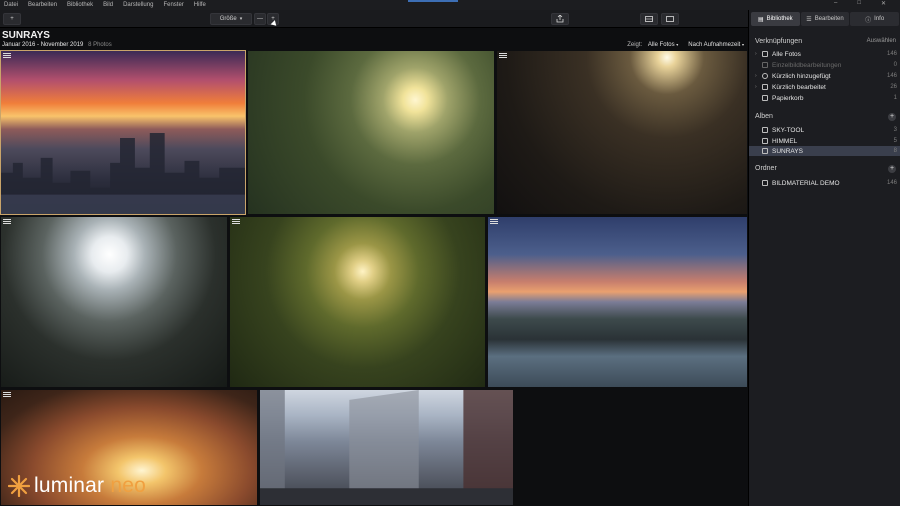 The image size is (900, 506). Describe the element at coordinates (69, 485) in the screenshot. I see `logo-word-luminar: luminar` at that location.